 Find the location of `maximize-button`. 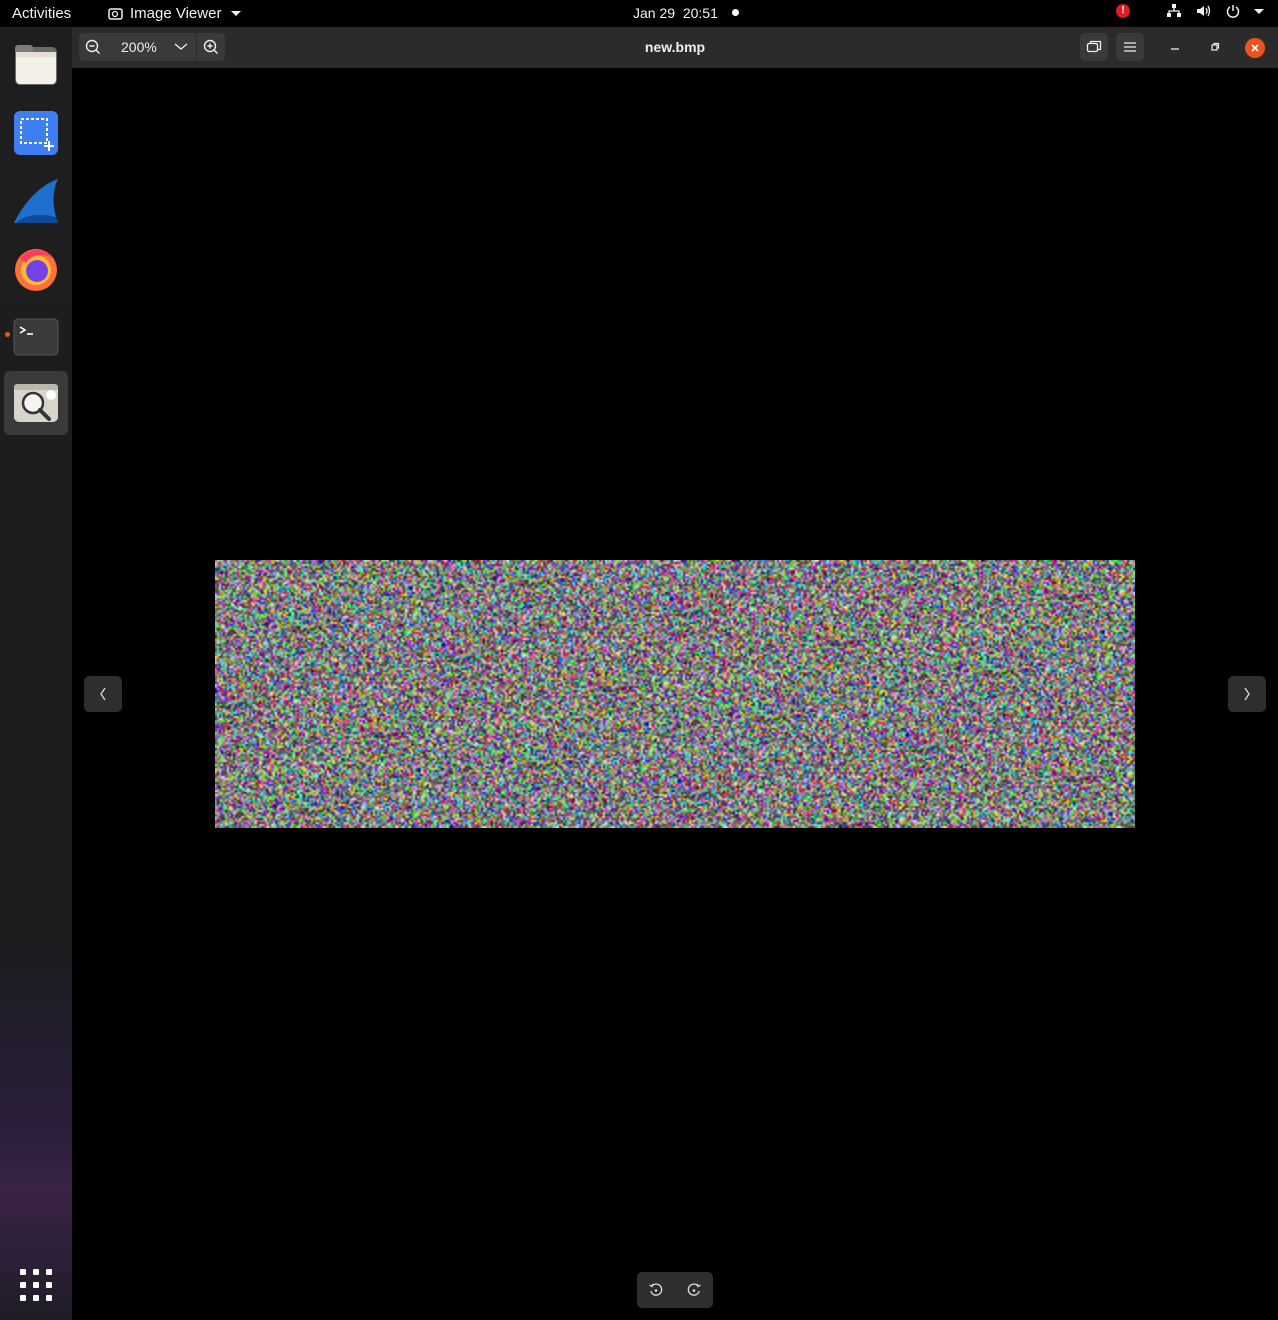

maximize-button is located at coordinates (1215, 47).